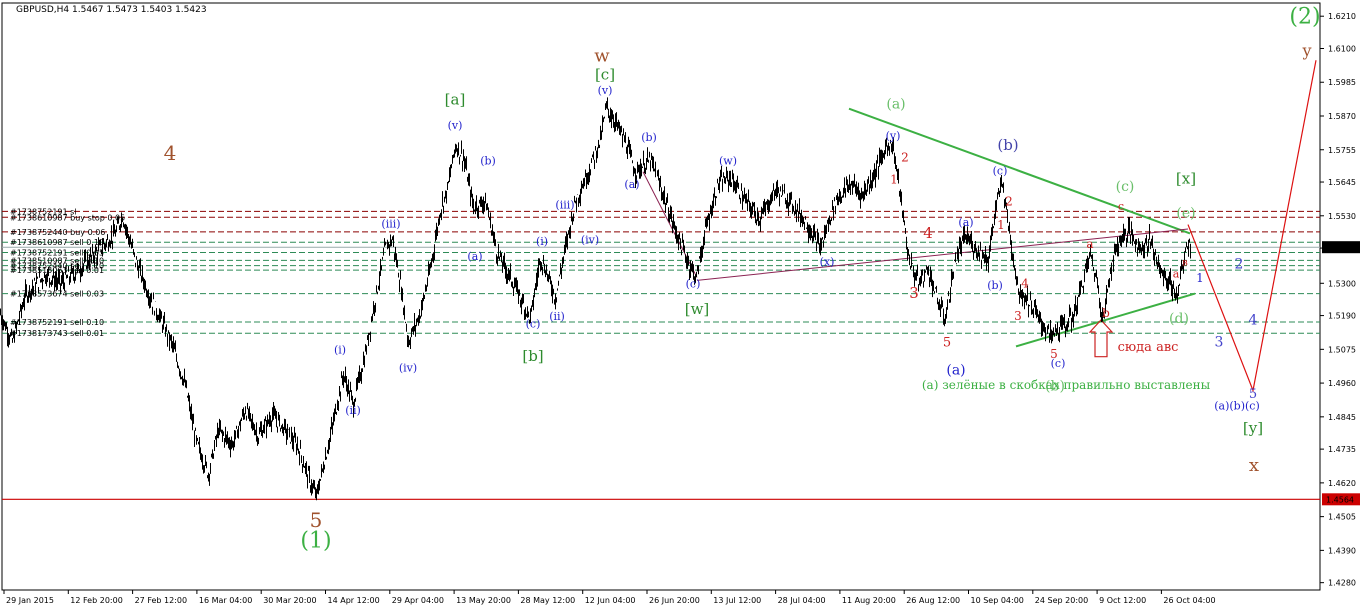 The width and height of the screenshot is (1362, 608). I want to click on y-tick-label: 1.5075, so click(1342, 349).